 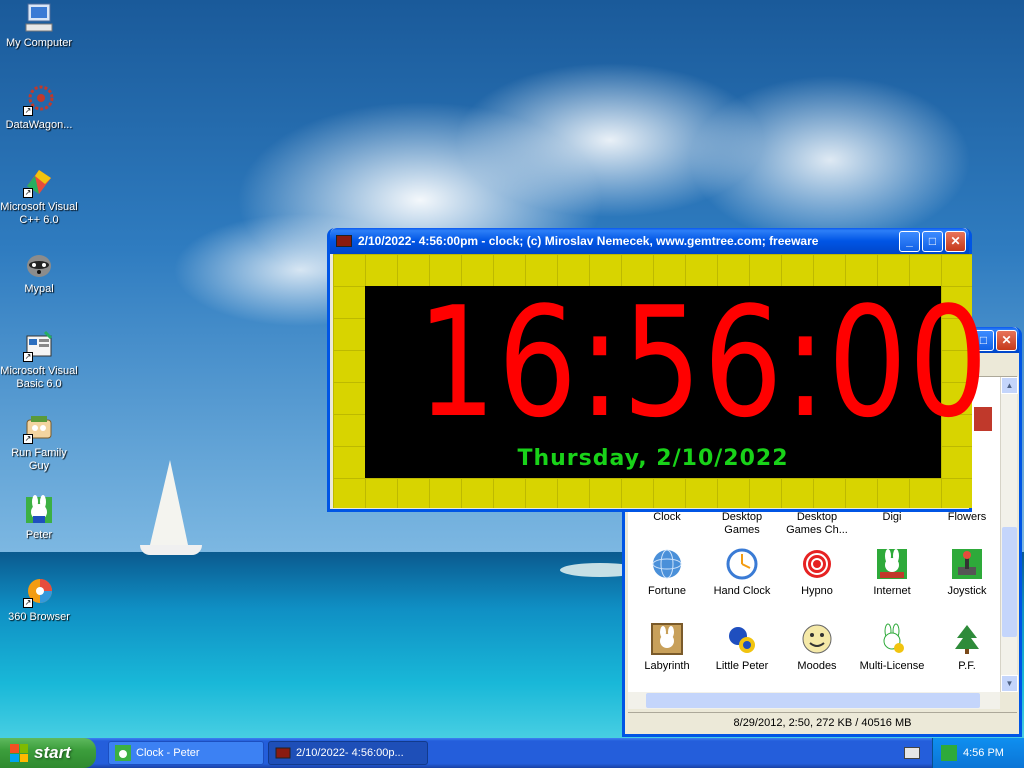 What do you see at coordinates (1009, 582) in the screenshot?
I see `scroll-thumb` at bounding box center [1009, 582].